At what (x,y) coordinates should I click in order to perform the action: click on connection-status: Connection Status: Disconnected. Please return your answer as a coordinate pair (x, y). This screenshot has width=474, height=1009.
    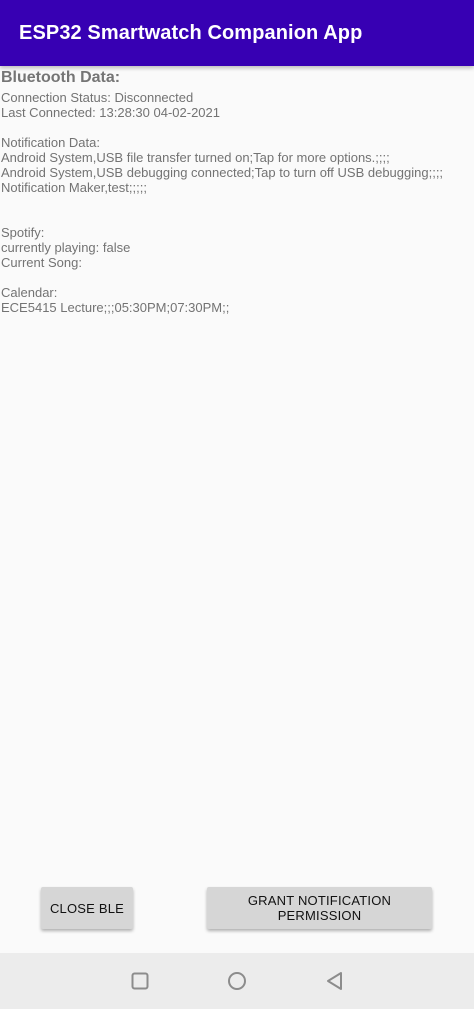
    Looking at the image, I should click on (97, 97).